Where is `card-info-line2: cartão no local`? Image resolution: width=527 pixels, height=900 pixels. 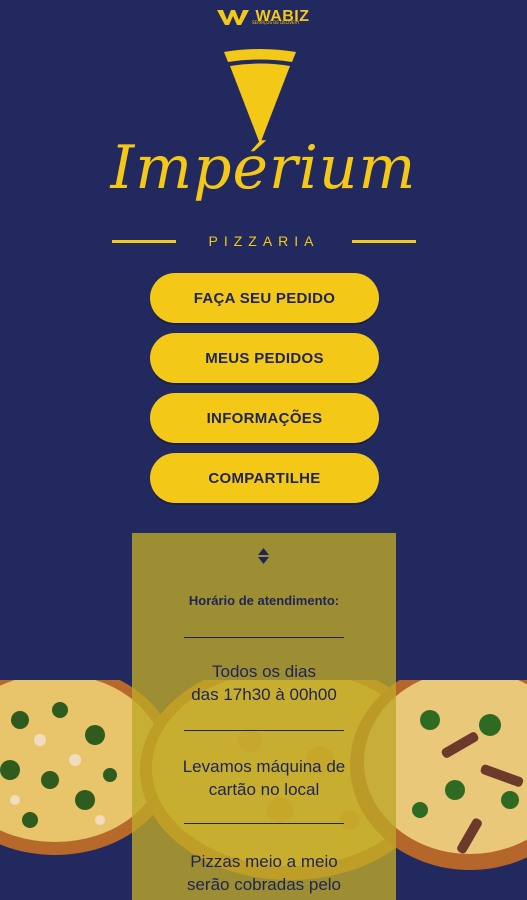 card-info-line2: cartão no local is located at coordinates (264, 789).